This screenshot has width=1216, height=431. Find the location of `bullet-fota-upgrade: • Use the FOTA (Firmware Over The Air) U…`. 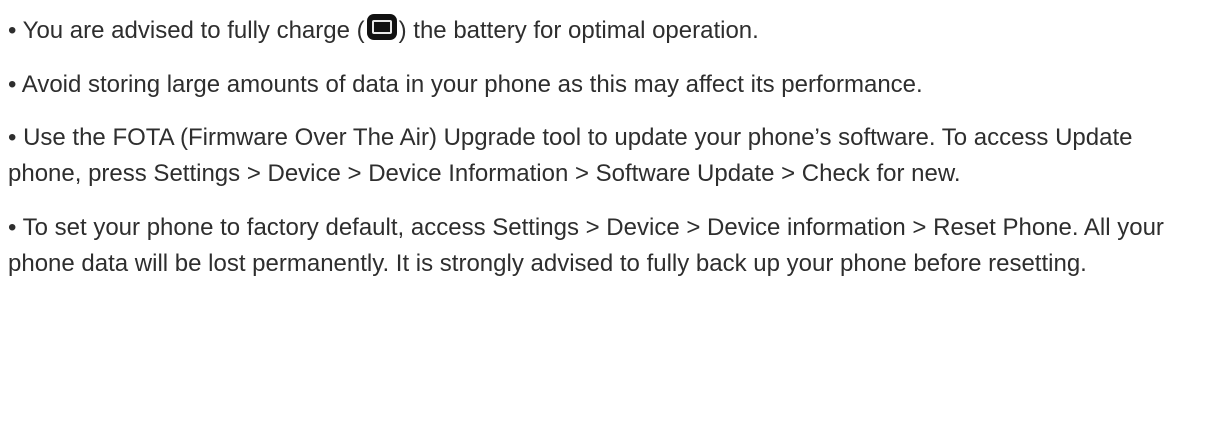

bullet-fota-upgrade: • Use the FOTA (Firmware Over The Air) U… is located at coordinates (570, 155).